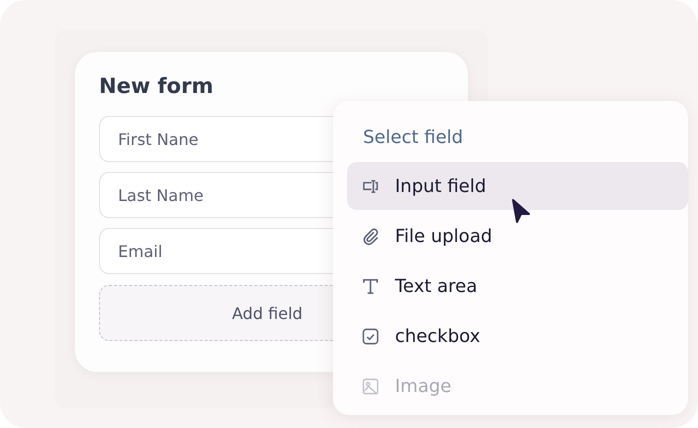 The height and width of the screenshot is (428, 698). Describe the element at coordinates (521, 211) in the screenshot. I see `mouse-pointer-icon` at that location.